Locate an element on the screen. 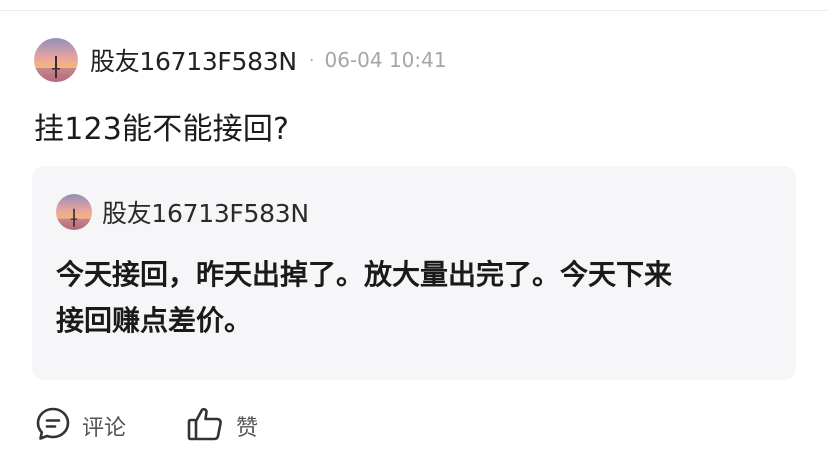  post-timestamp: 06-04 10:41 is located at coordinates (385, 60).